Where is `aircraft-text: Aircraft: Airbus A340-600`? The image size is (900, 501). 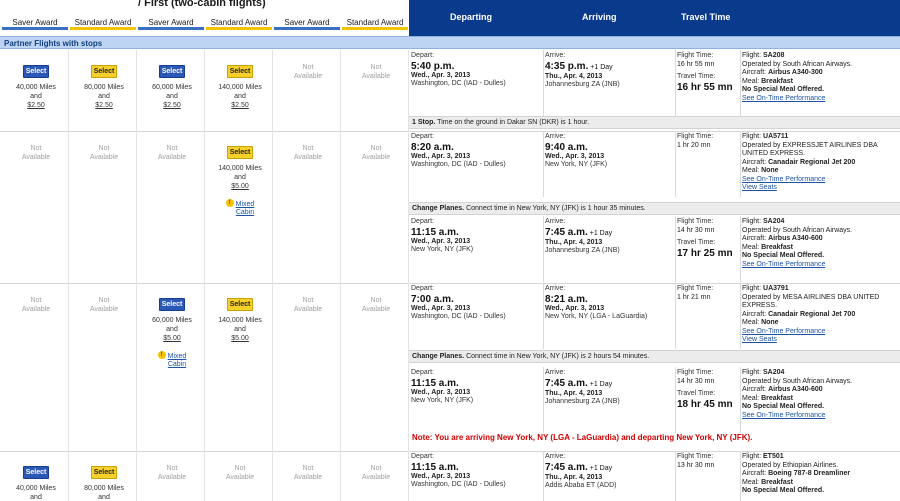 aircraft-text: Aircraft: Airbus A340-600 is located at coordinates (821, 390).